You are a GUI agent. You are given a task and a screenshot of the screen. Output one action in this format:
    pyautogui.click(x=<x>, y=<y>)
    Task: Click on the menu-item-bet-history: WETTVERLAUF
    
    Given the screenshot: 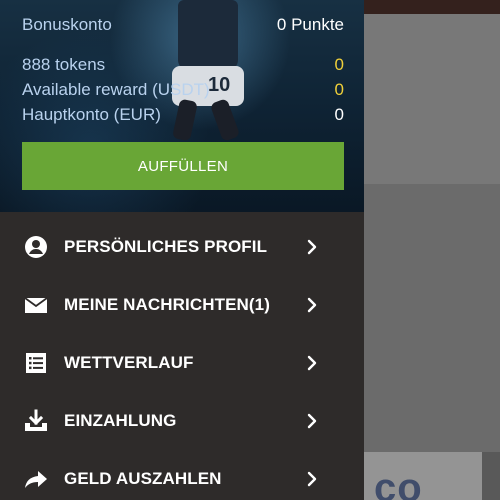 What is the action you would take?
    pyautogui.click(x=182, y=363)
    